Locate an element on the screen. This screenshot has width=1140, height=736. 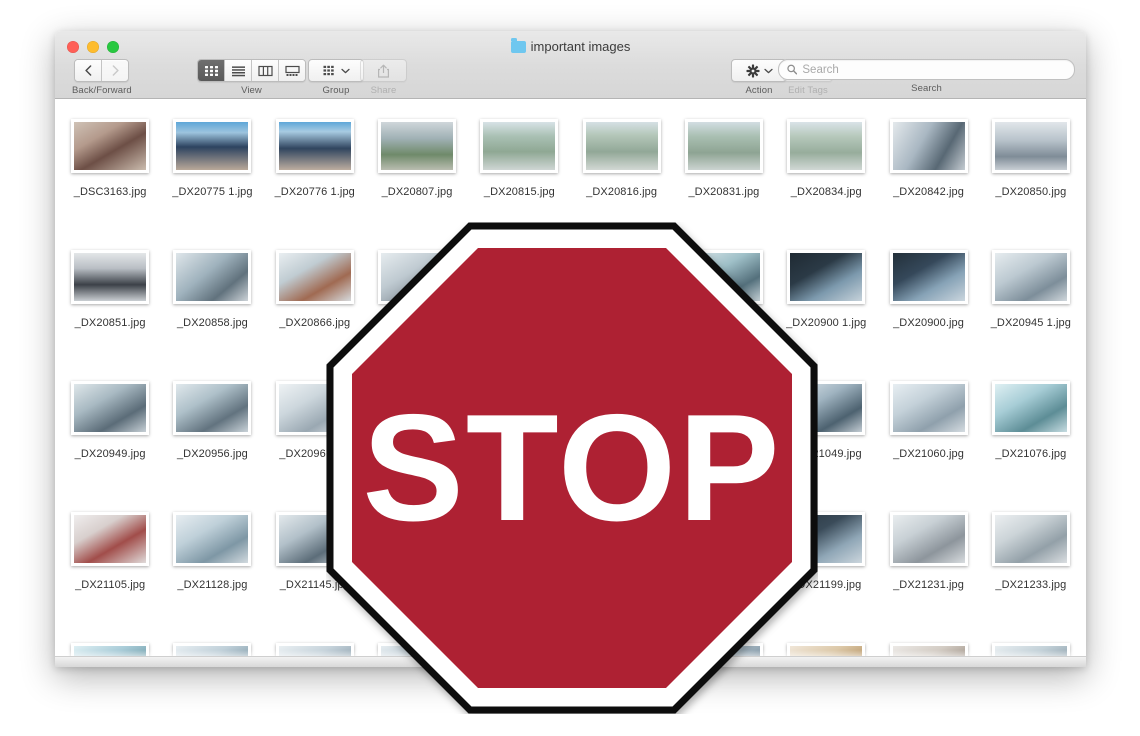
icon-view-button is located at coordinates (211, 70).